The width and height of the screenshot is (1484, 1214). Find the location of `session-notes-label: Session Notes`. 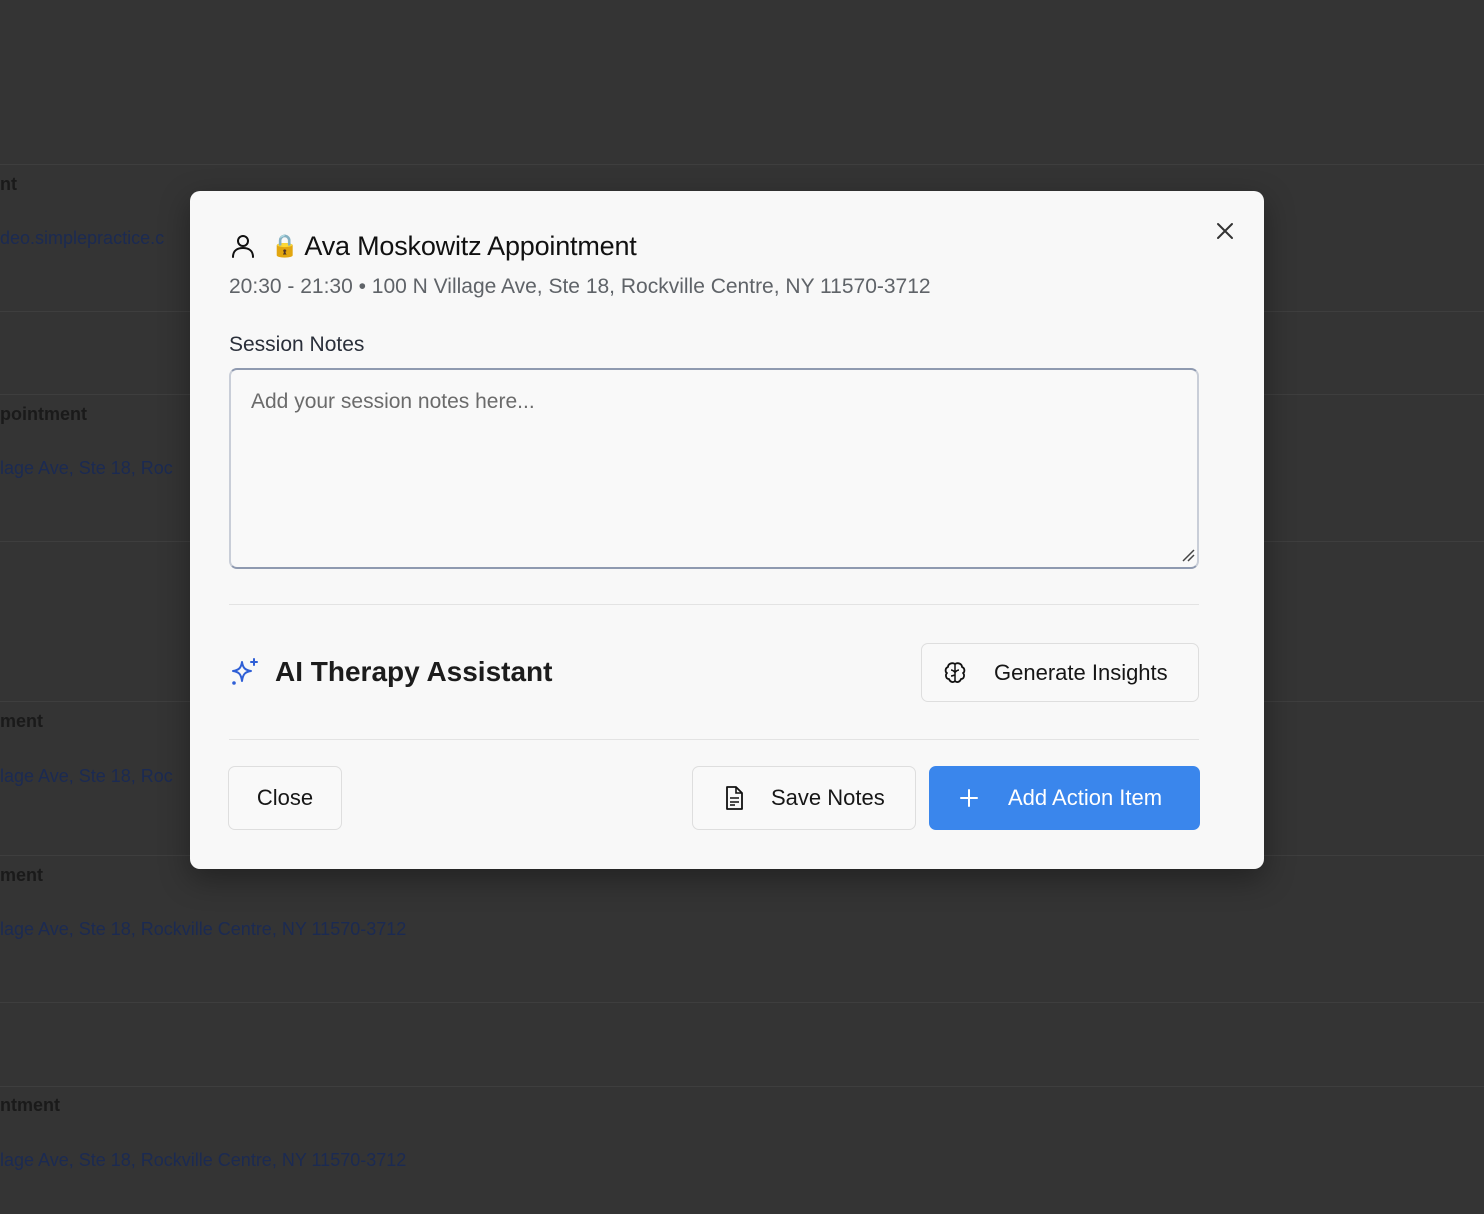

session-notes-label: Session Notes is located at coordinates (297, 344).